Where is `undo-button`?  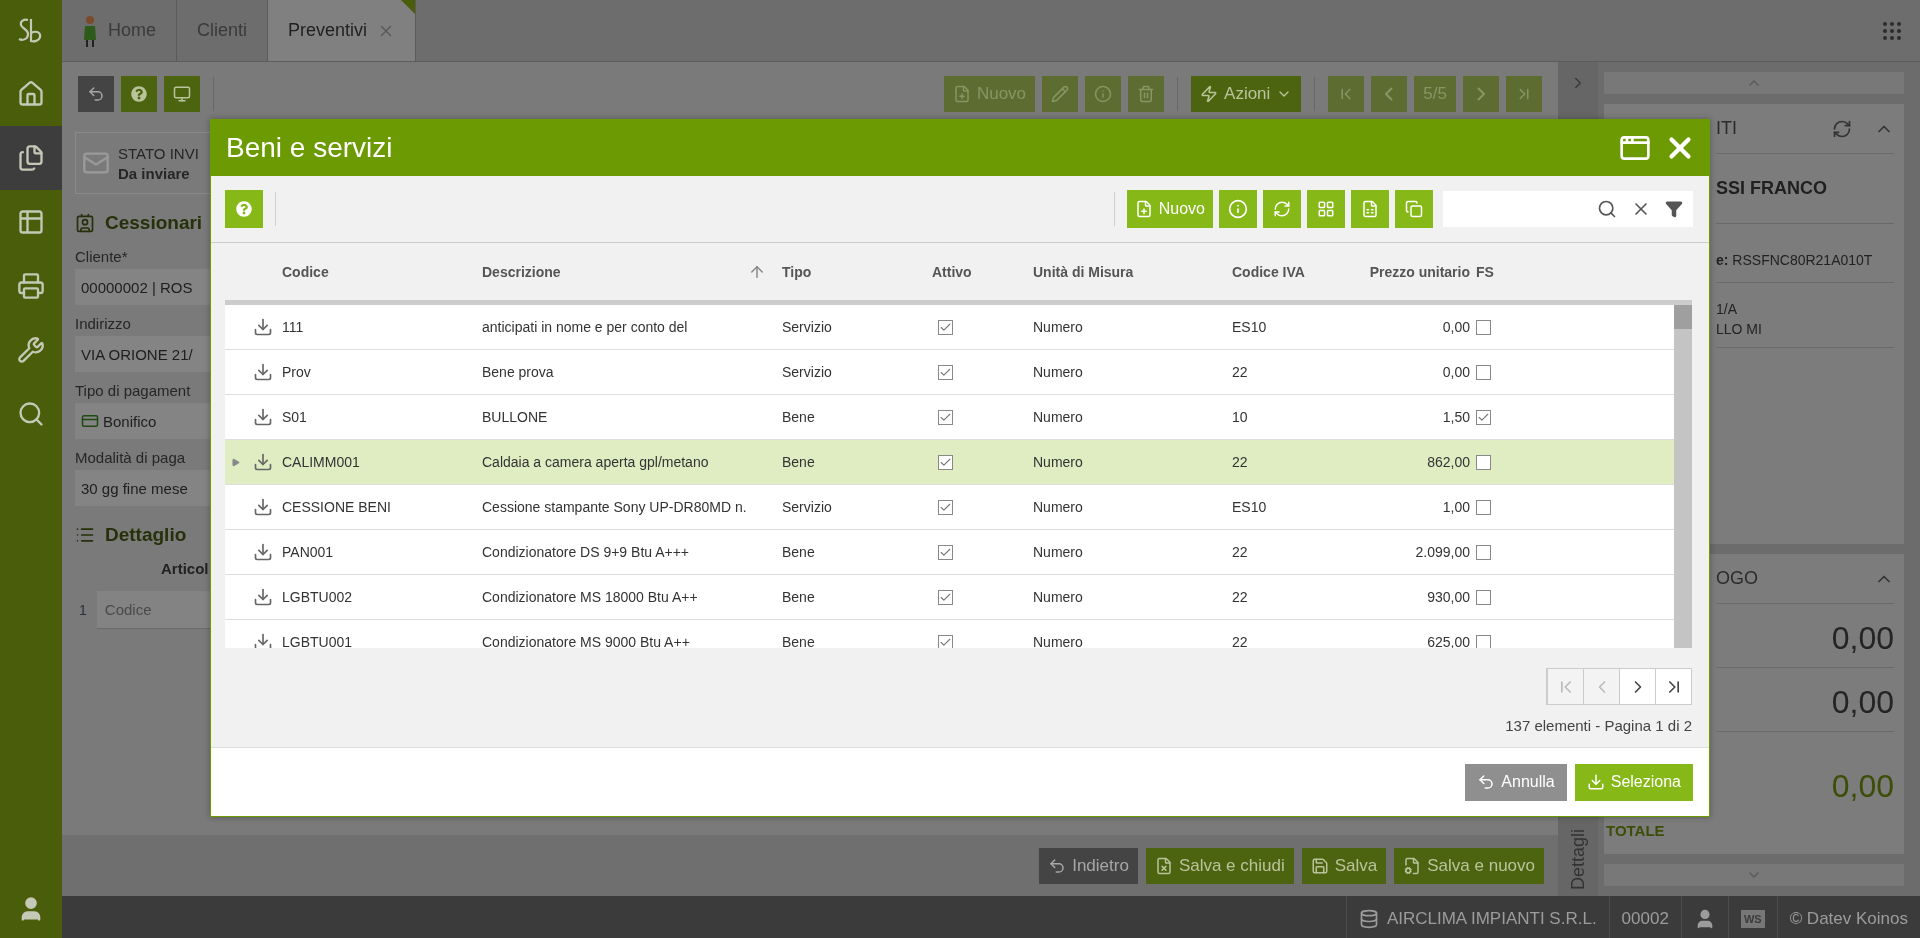
undo-button is located at coordinates (96, 94).